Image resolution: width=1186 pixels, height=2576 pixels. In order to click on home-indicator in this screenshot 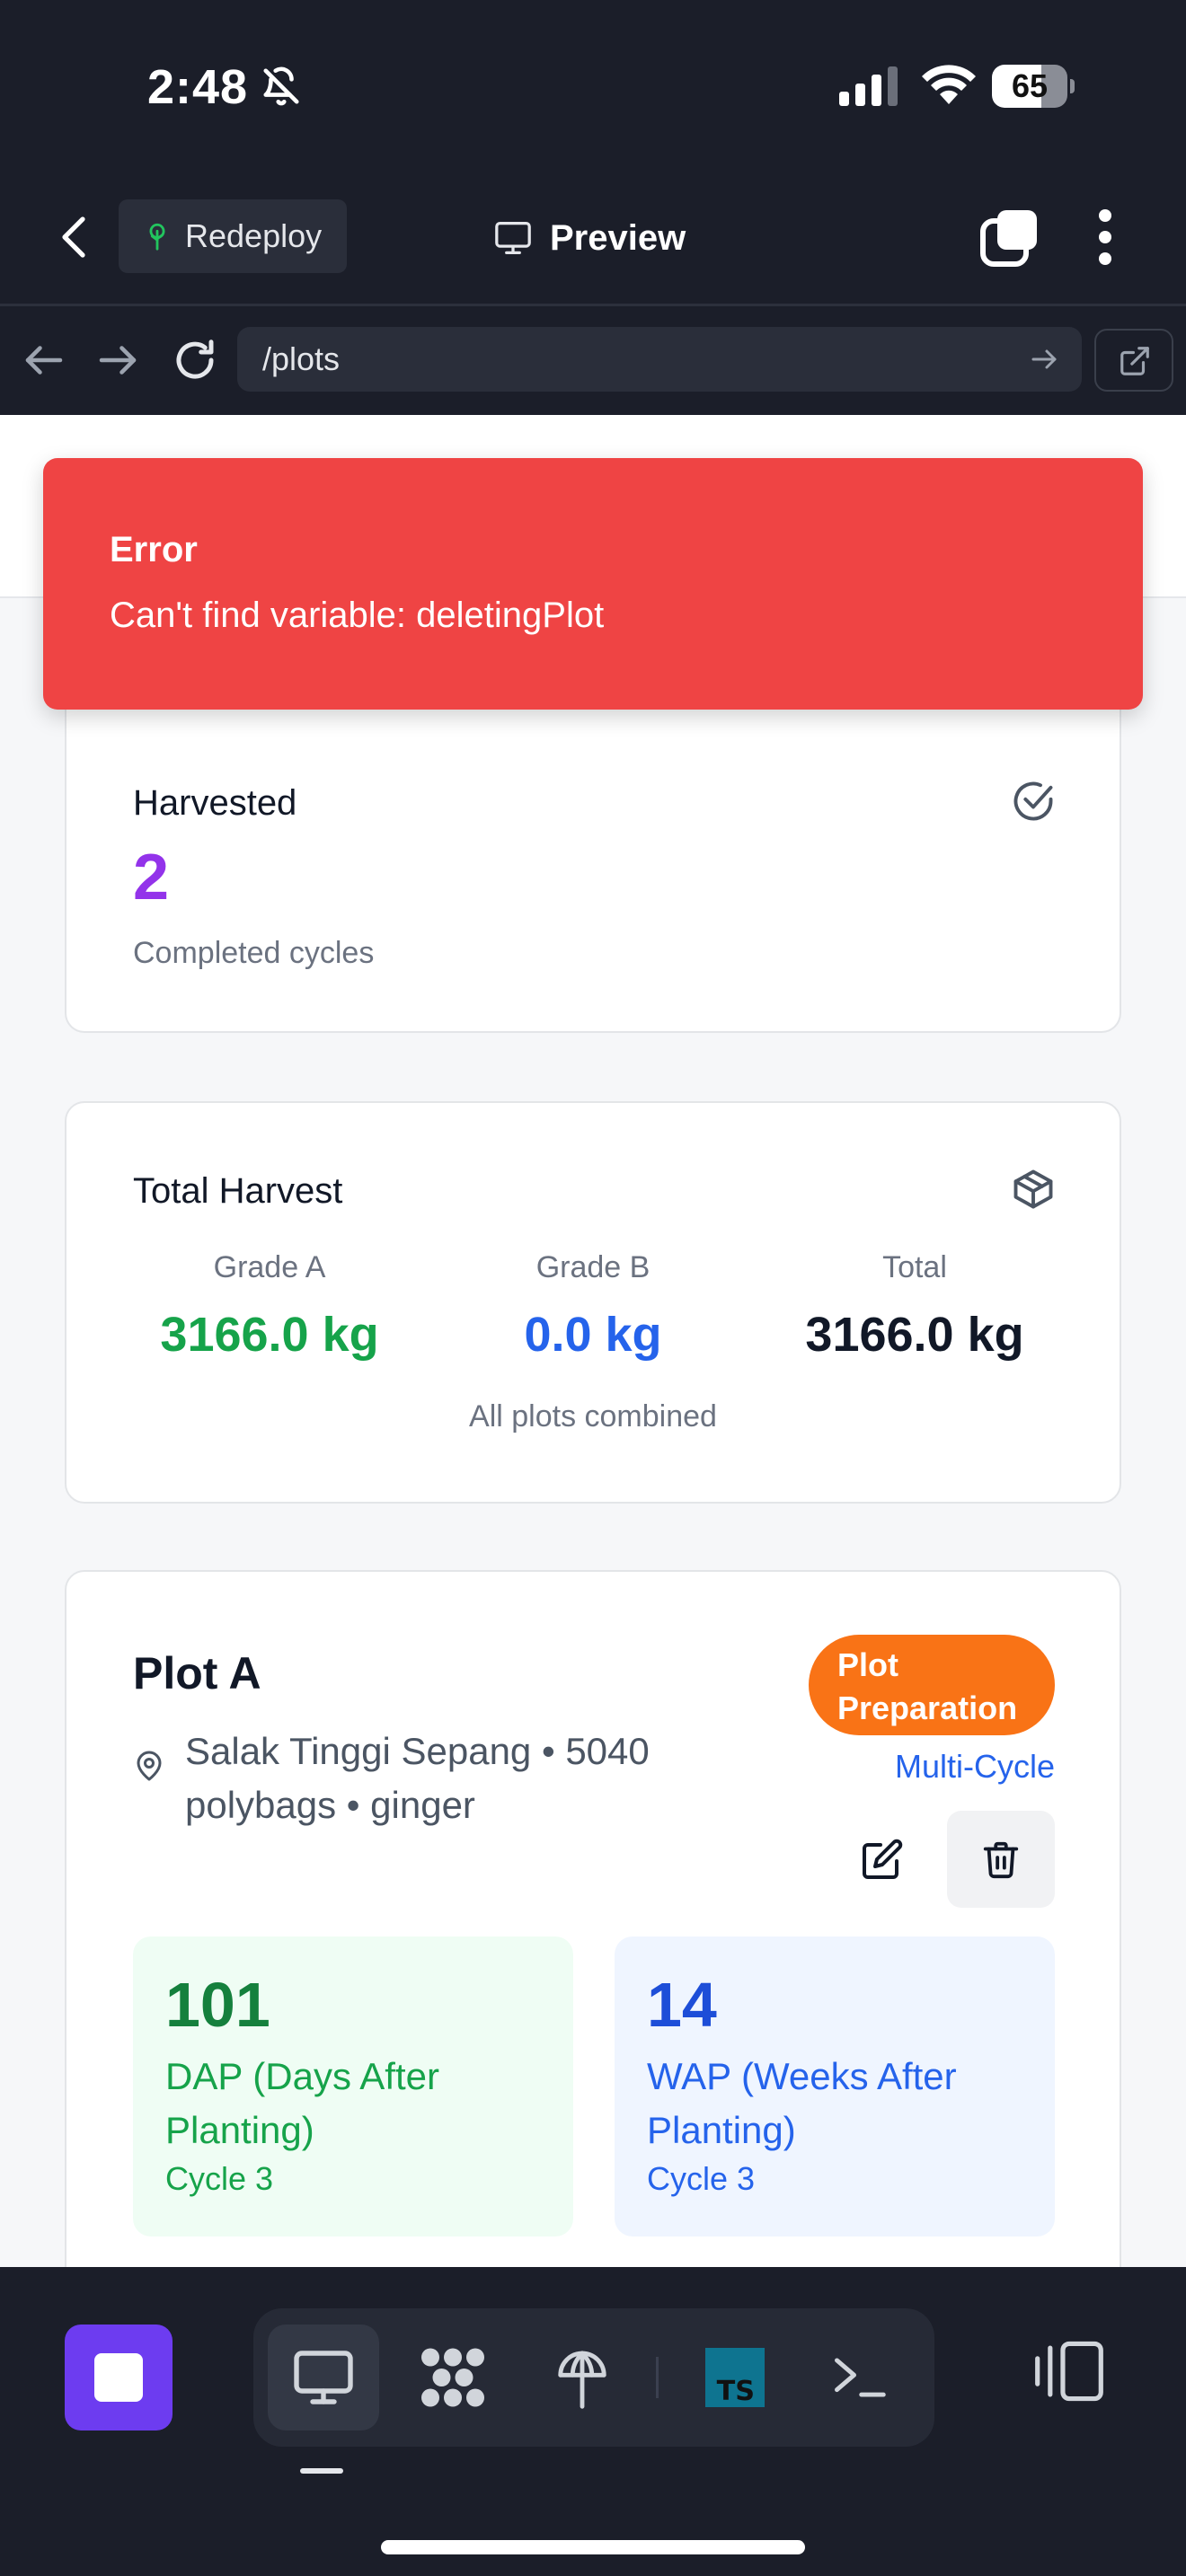, I will do `click(593, 2547)`.